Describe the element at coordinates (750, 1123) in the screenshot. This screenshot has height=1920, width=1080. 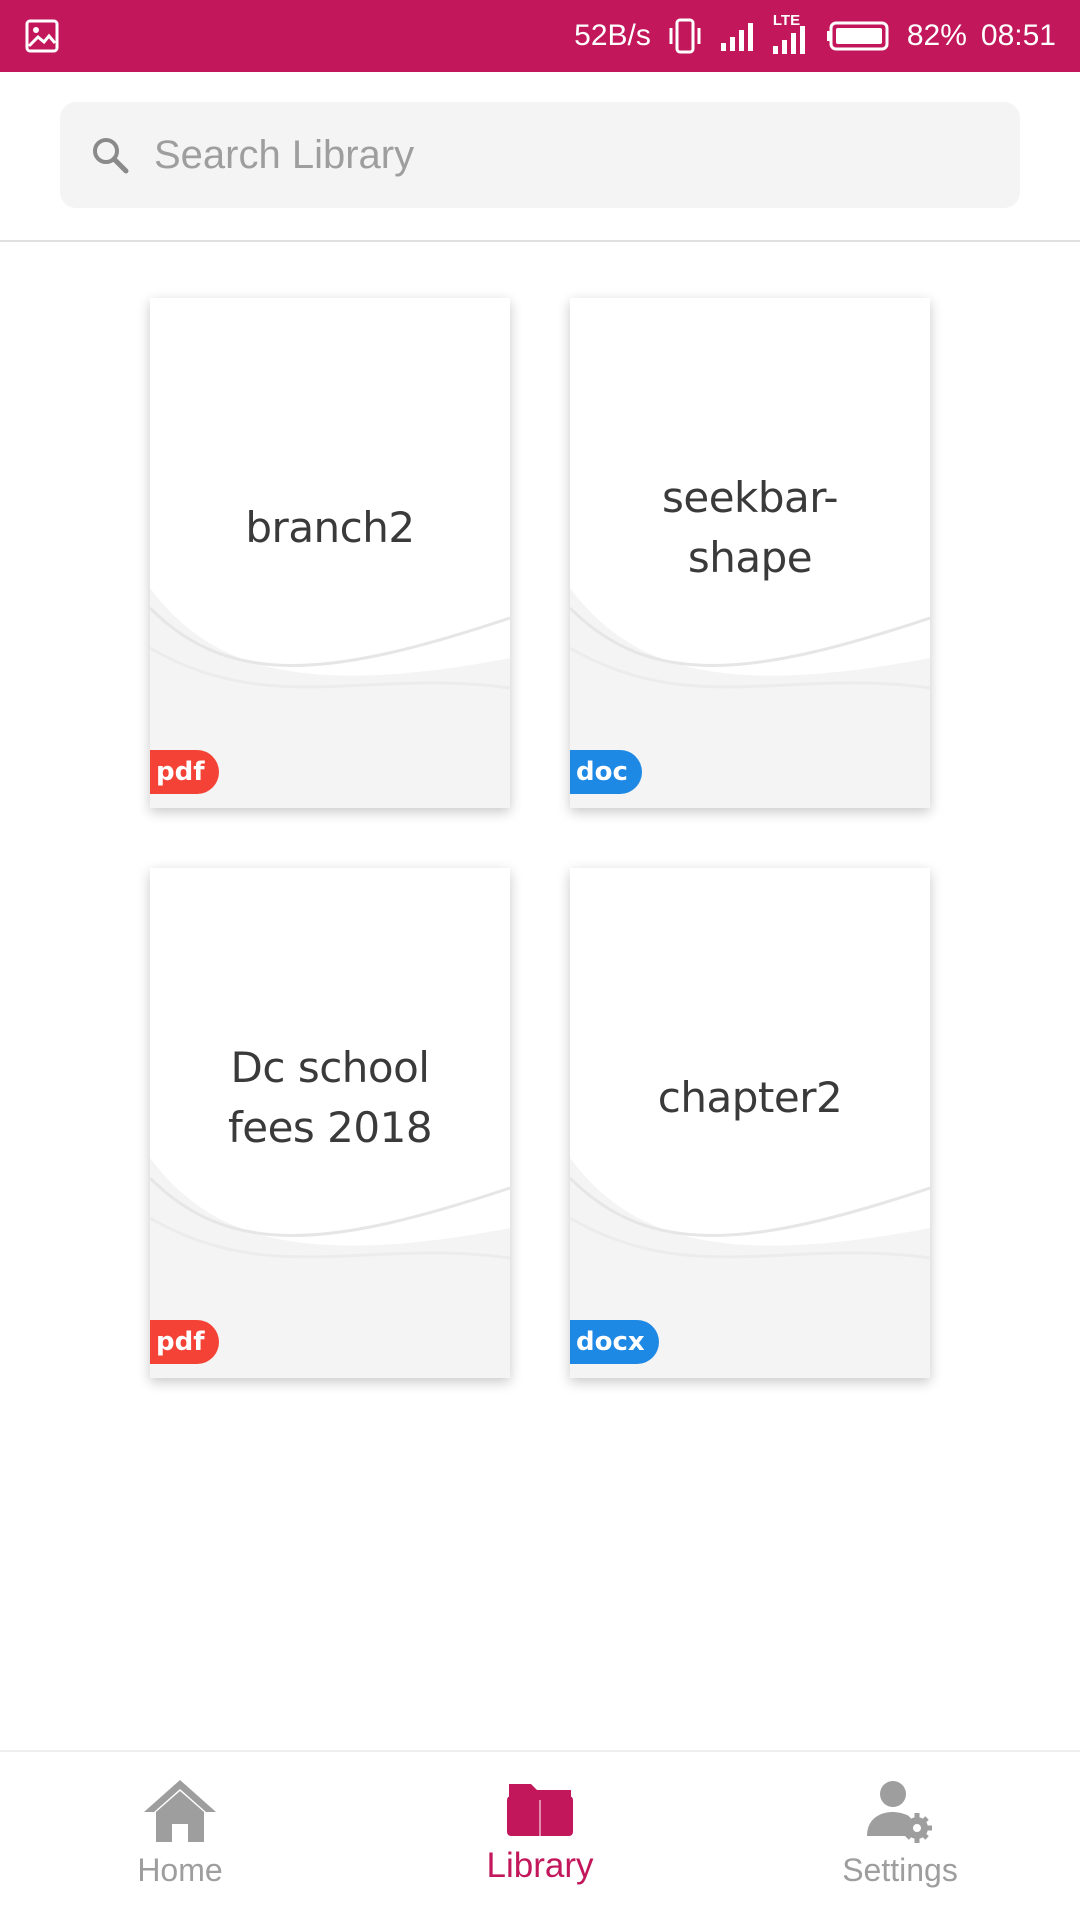
I see `document-card: chapter2 docx` at that location.